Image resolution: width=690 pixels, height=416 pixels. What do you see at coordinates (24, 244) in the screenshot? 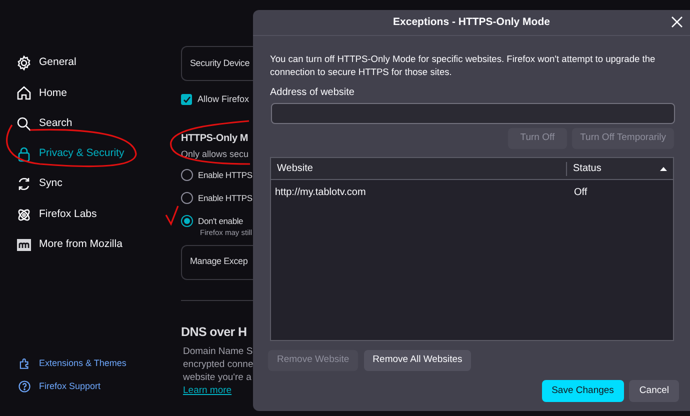
I see `mozilla-logo-icon` at bounding box center [24, 244].